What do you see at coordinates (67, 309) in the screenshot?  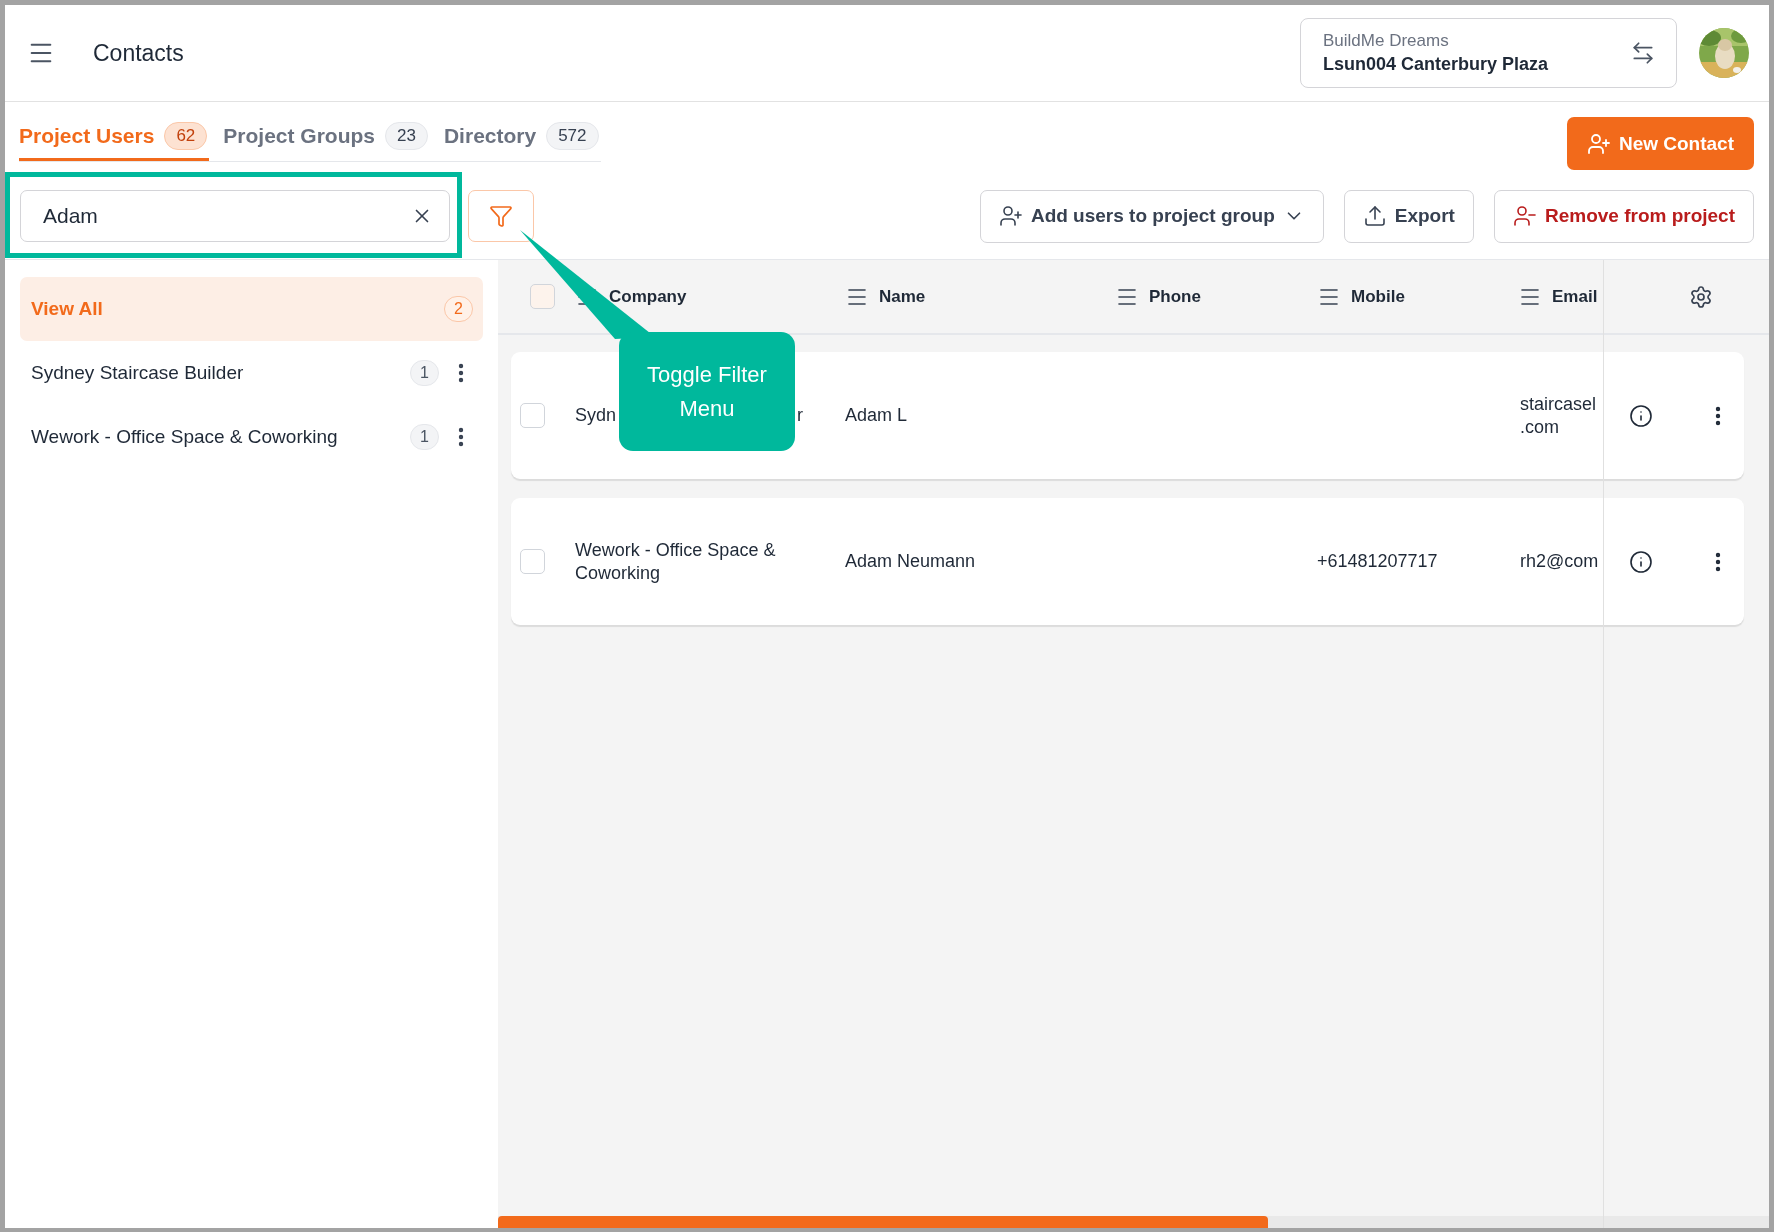 I see `group-name: View All` at bounding box center [67, 309].